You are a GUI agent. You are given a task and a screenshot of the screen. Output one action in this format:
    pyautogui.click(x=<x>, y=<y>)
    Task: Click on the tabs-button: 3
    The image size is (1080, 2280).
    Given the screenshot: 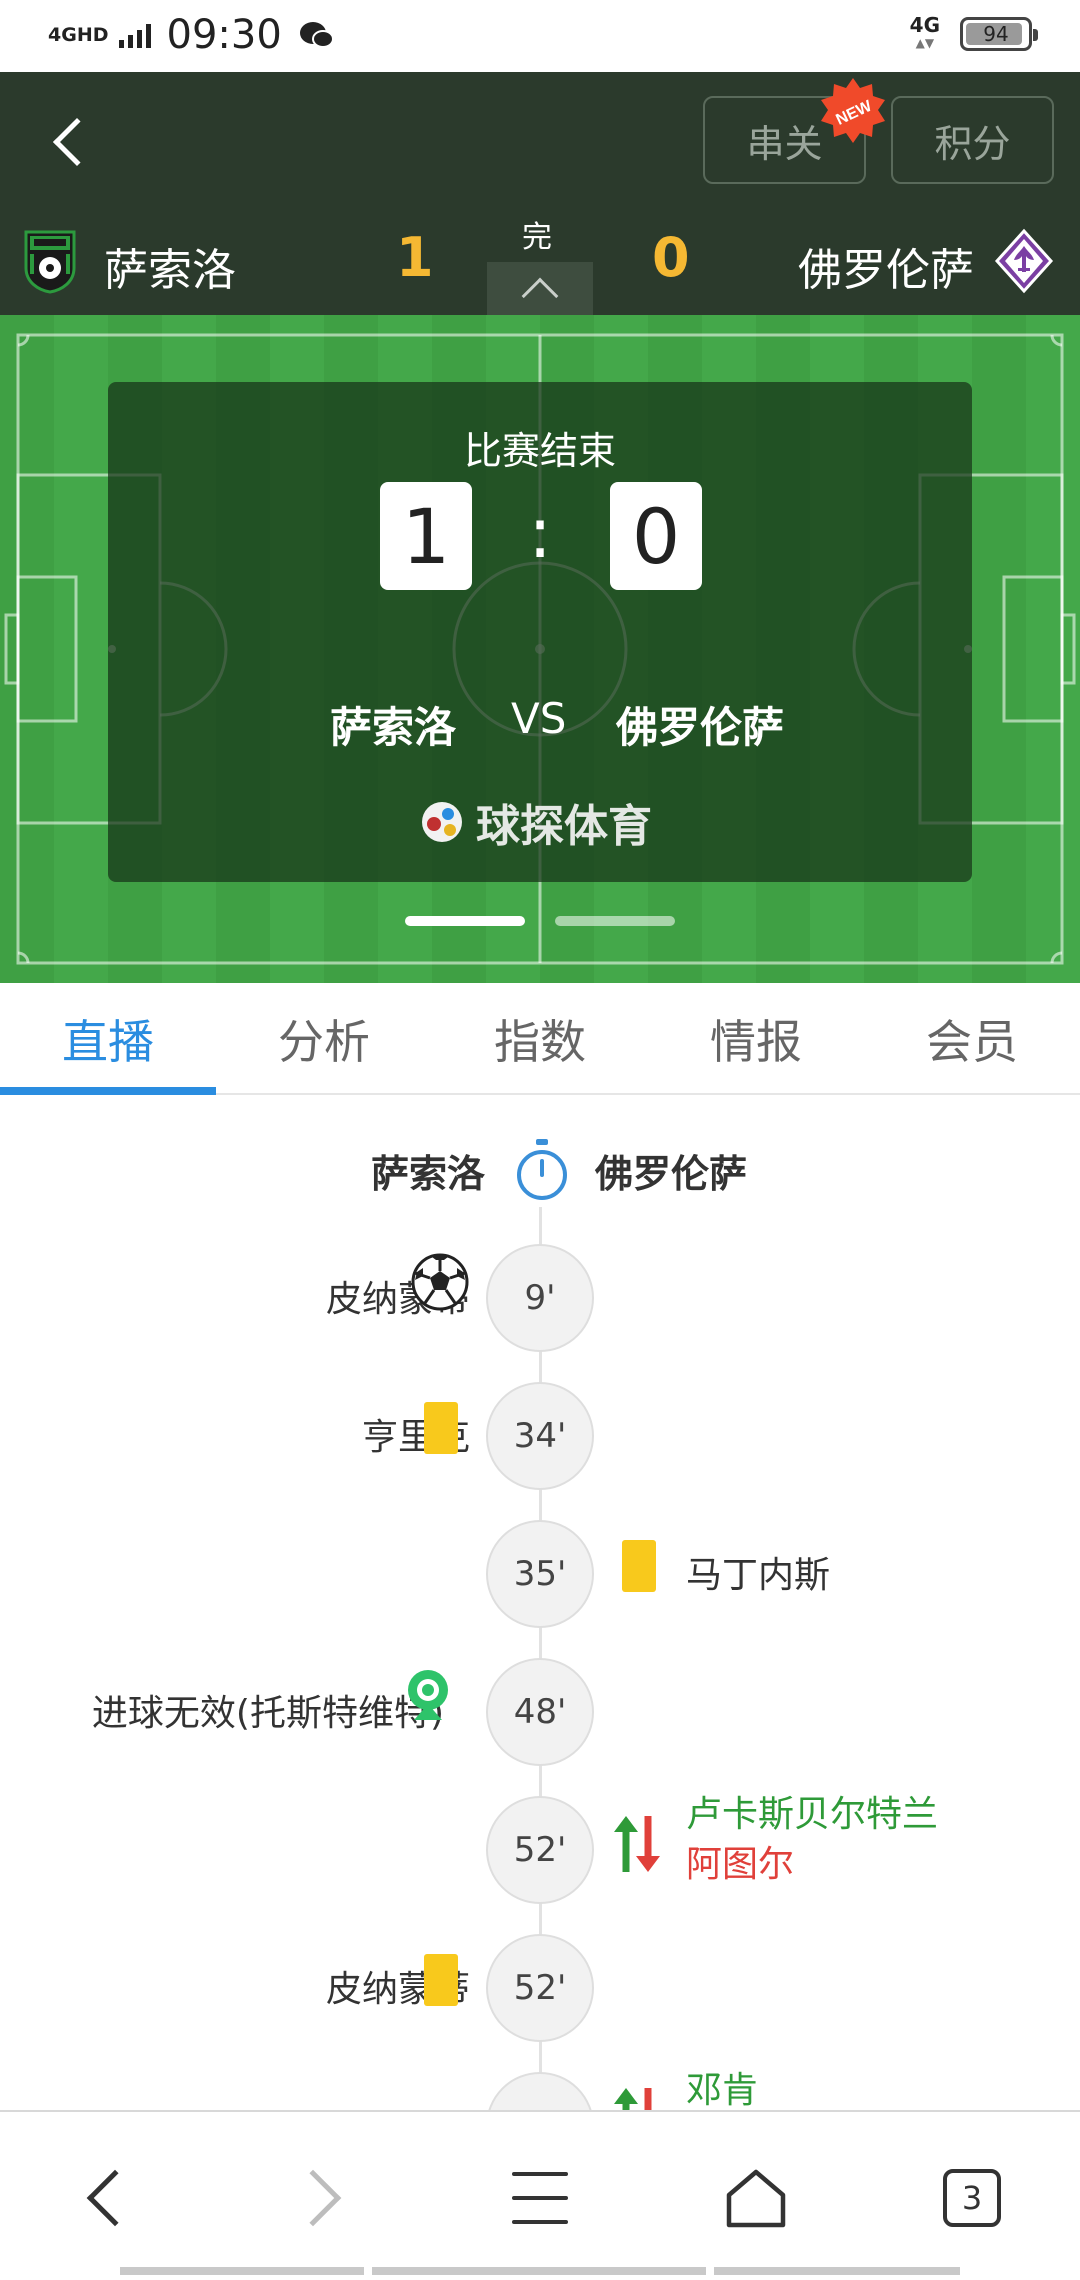 What is the action you would take?
    pyautogui.click(x=972, y=2198)
    